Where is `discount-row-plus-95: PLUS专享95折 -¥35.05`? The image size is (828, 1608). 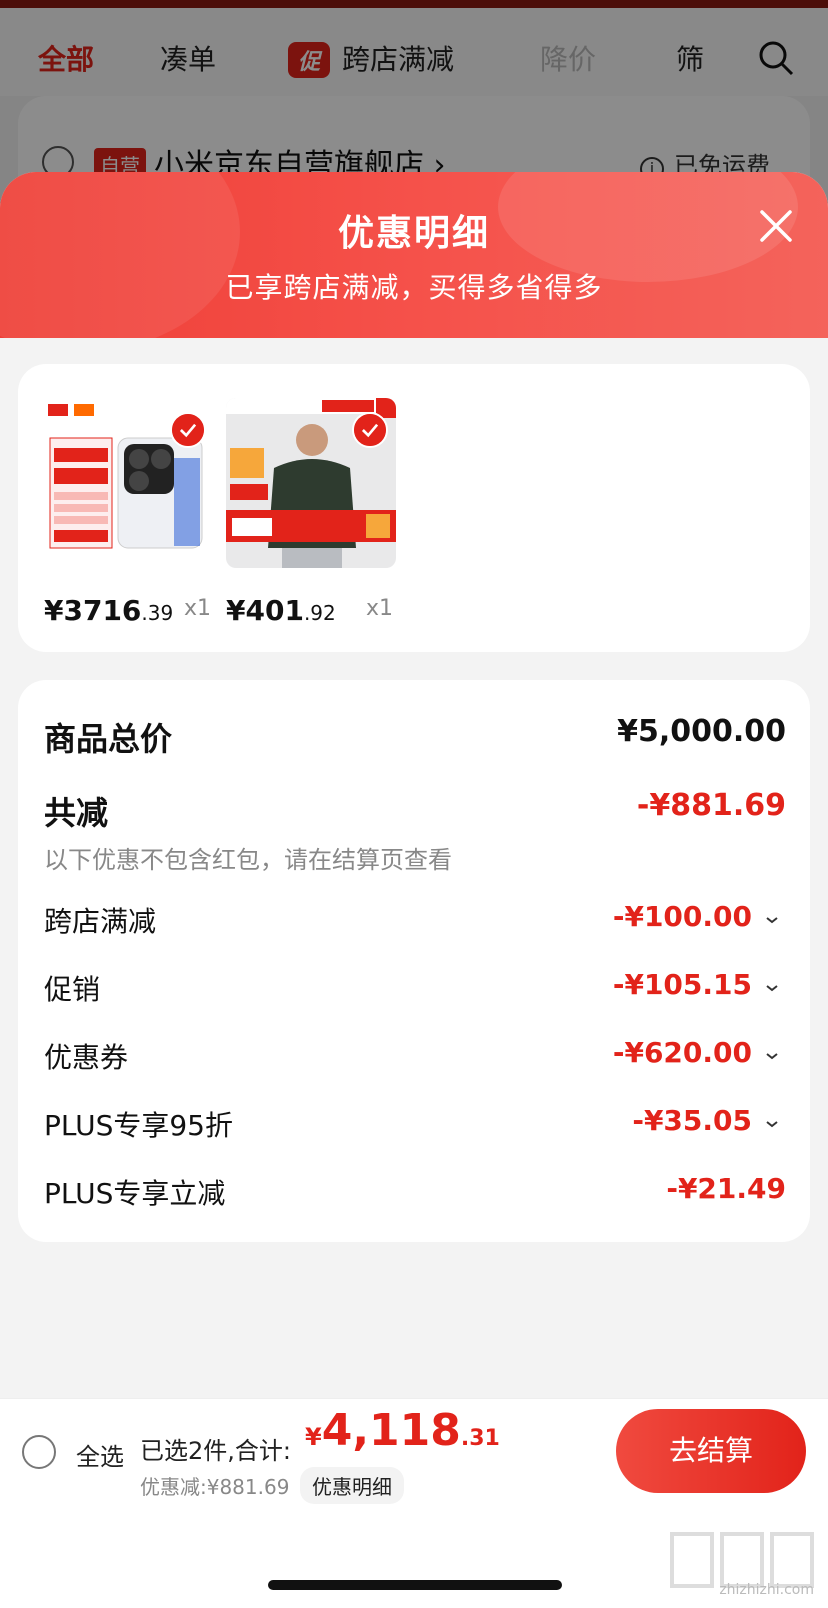 discount-row-plus-95: PLUS专享95折 -¥35.05 is located at coordinates (415, 1126).